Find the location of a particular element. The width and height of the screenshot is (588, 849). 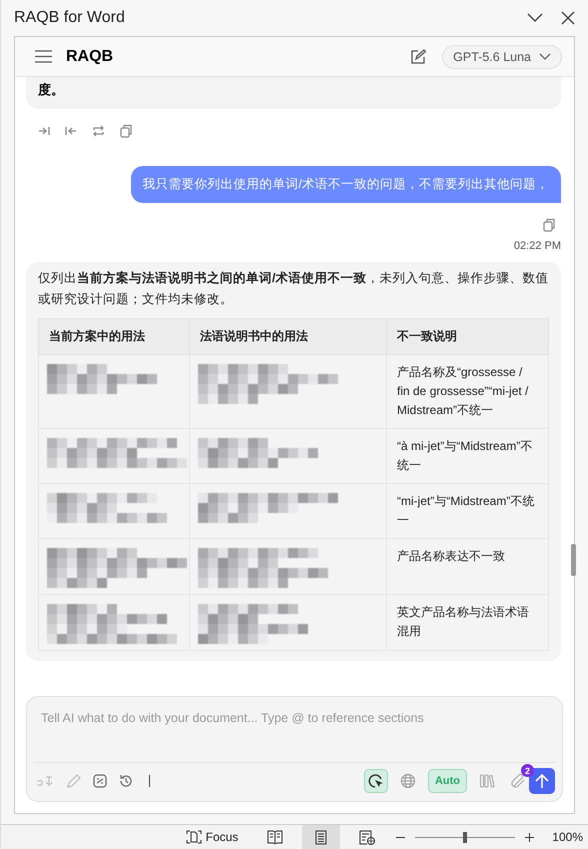

document-focus-icon is located at coordinates (194, 837).